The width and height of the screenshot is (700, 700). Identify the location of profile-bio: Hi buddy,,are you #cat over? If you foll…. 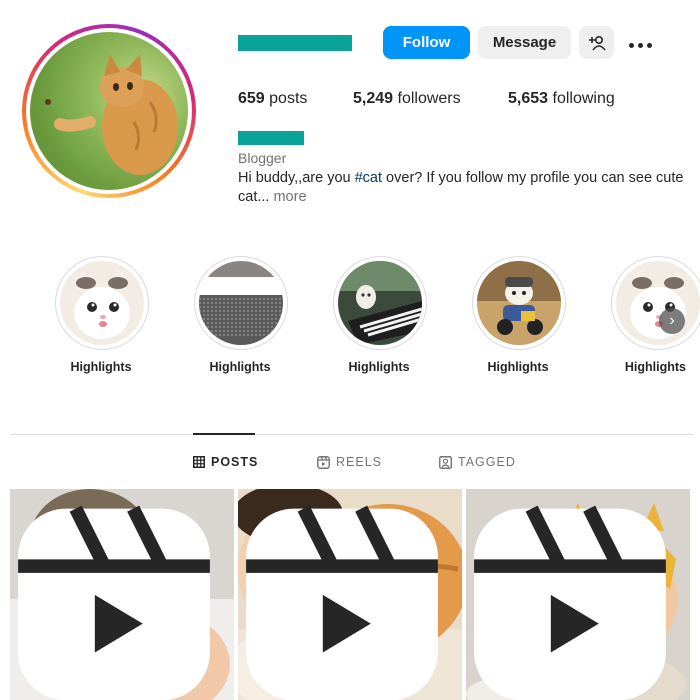
(468, 188).